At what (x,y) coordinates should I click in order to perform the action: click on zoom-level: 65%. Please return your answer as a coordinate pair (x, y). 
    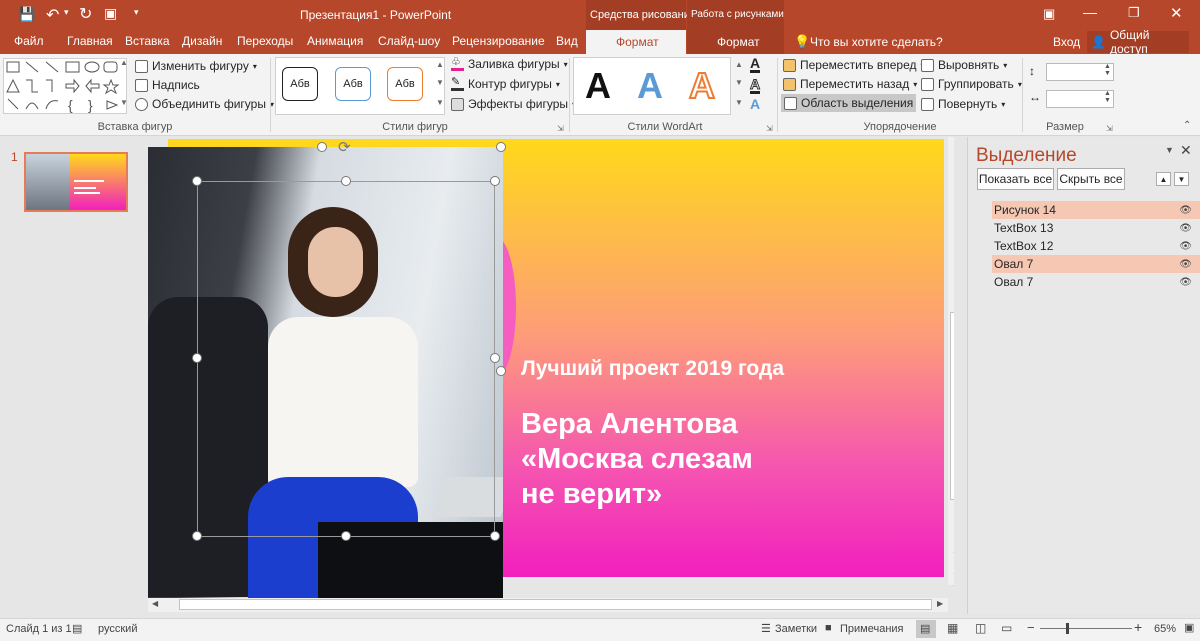
    Looking at the image, I should click on (1165, 629).